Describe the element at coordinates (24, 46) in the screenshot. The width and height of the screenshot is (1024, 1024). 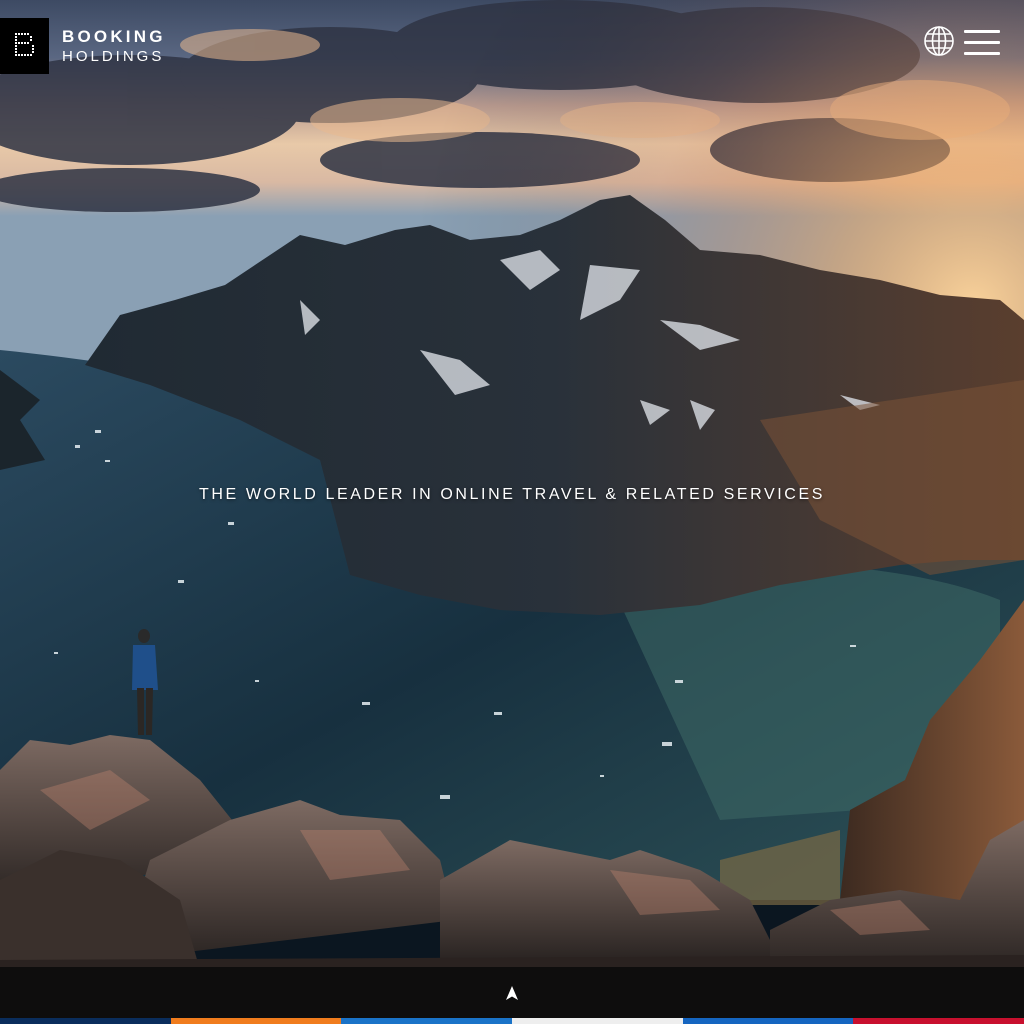
I see `booking-holdings-b-mark-icon` at that location.